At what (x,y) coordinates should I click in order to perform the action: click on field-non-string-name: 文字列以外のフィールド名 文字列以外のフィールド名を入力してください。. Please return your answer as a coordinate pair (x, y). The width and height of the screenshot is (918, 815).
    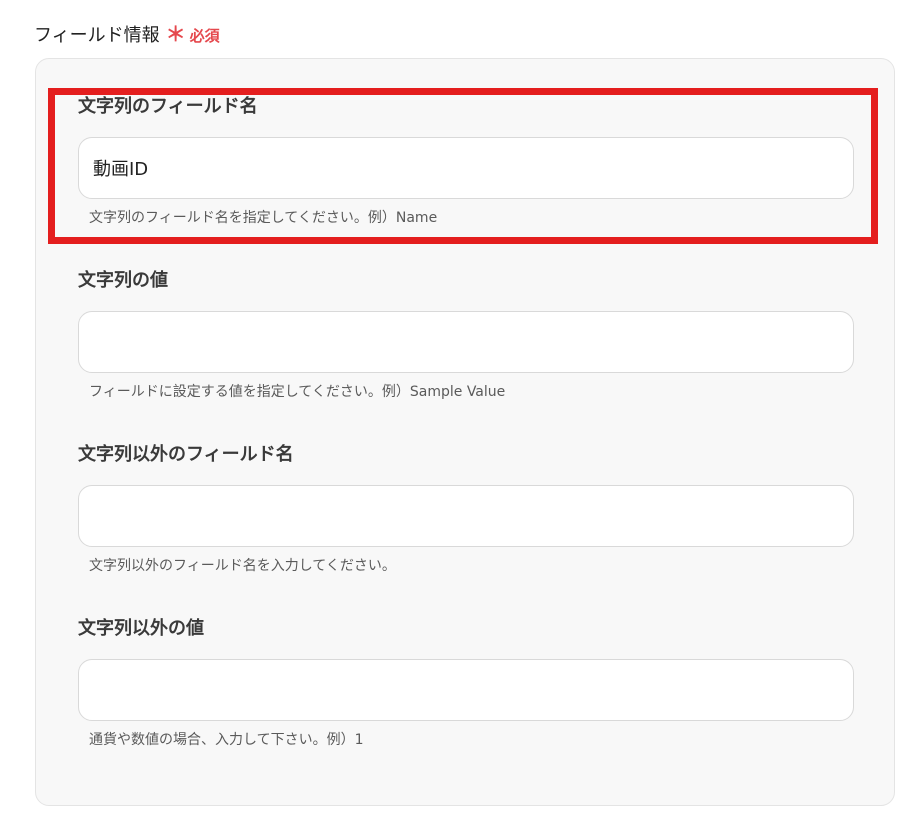
    Looking at the image, I should click on (466, 508).